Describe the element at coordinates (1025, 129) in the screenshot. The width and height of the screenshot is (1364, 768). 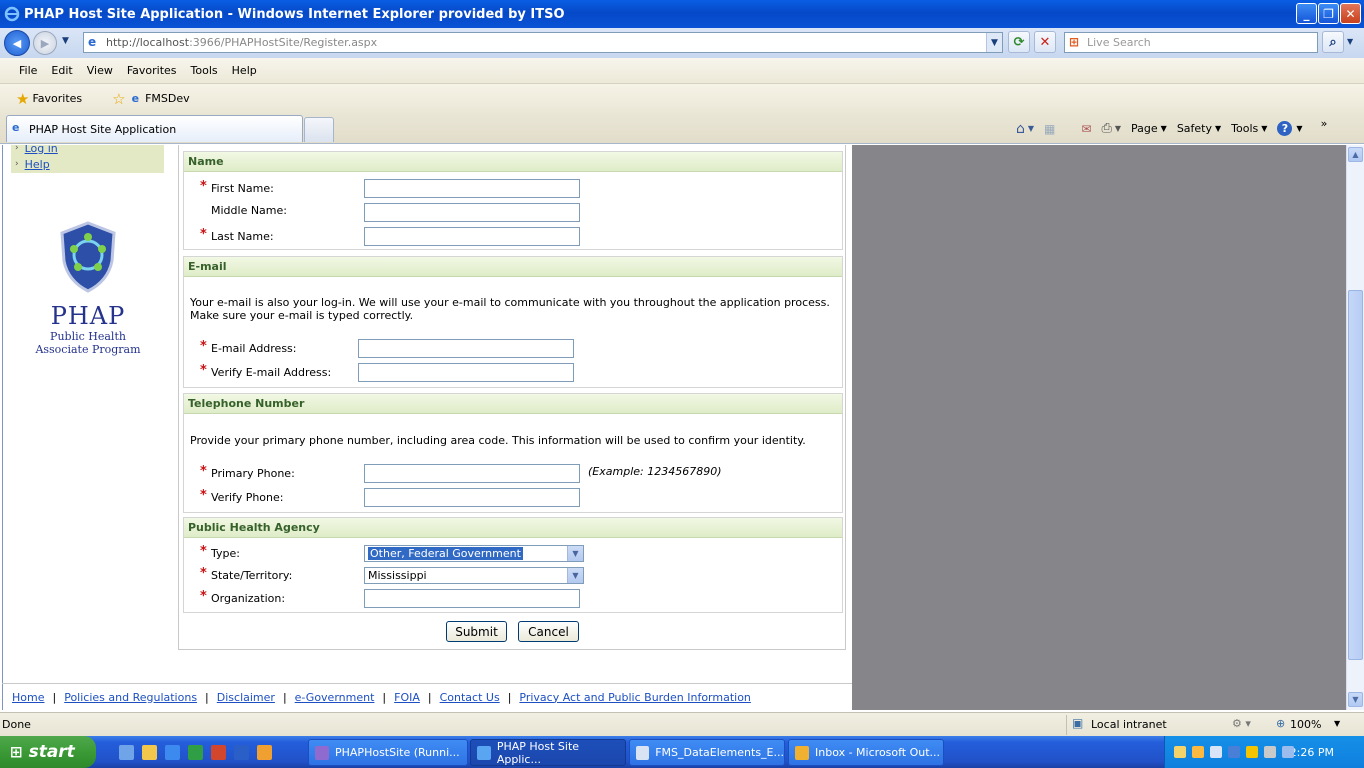
I see `home-icon: ⌂ ▼` at that location.